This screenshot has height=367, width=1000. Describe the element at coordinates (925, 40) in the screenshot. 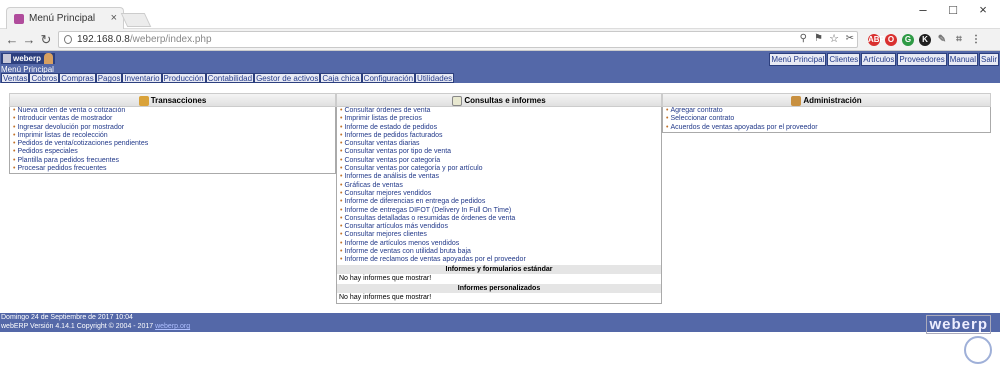

I see `user-icon: K` at that location.